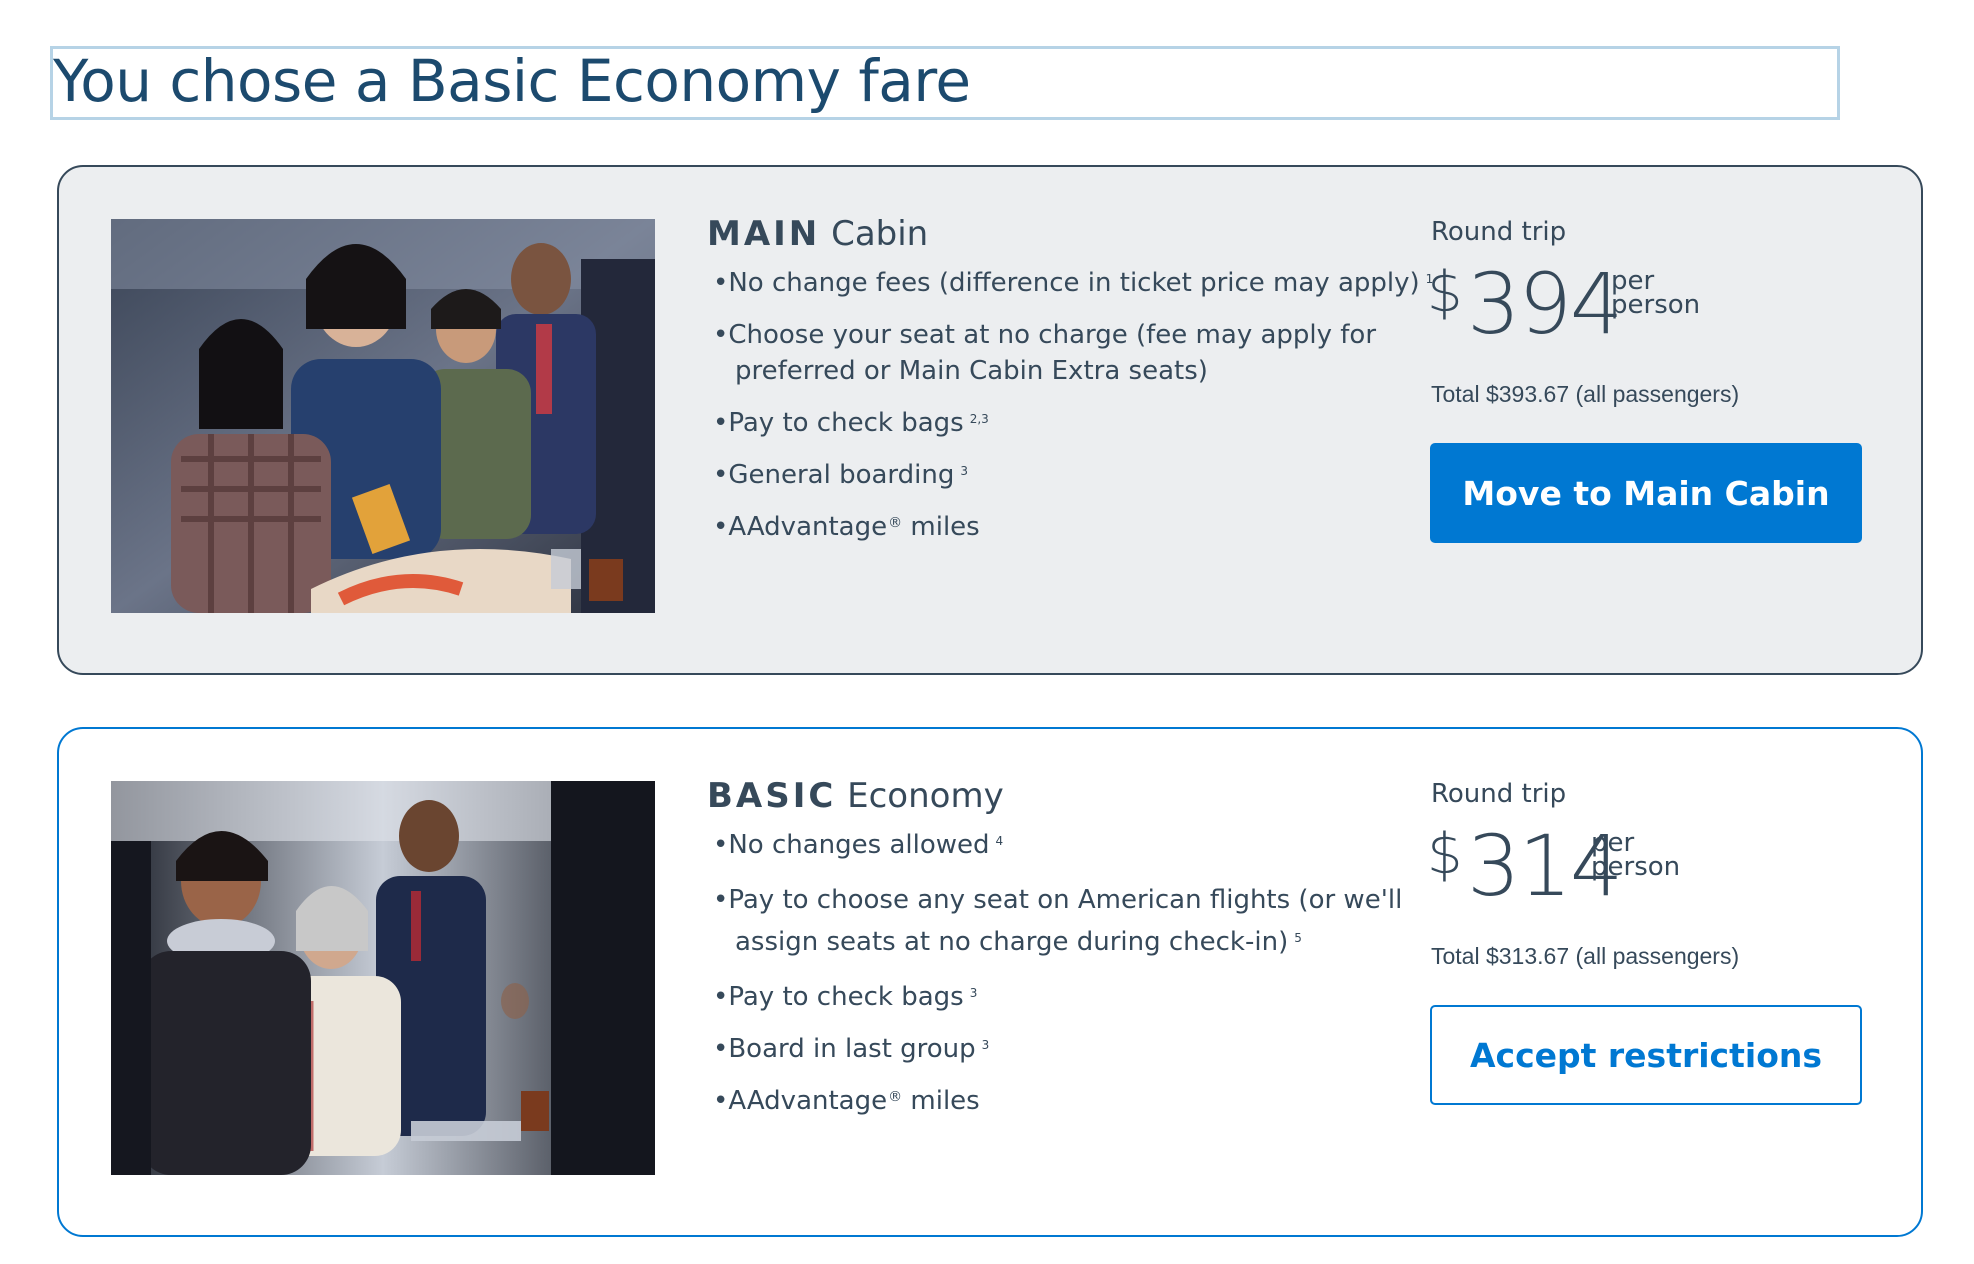 This screenshot has width=1974, height=1264. What do you see at coordinates (945, 83) in the screenshot?
I see `page-title: You chose a Basic Economy fare` at bounding box center [945, 83].